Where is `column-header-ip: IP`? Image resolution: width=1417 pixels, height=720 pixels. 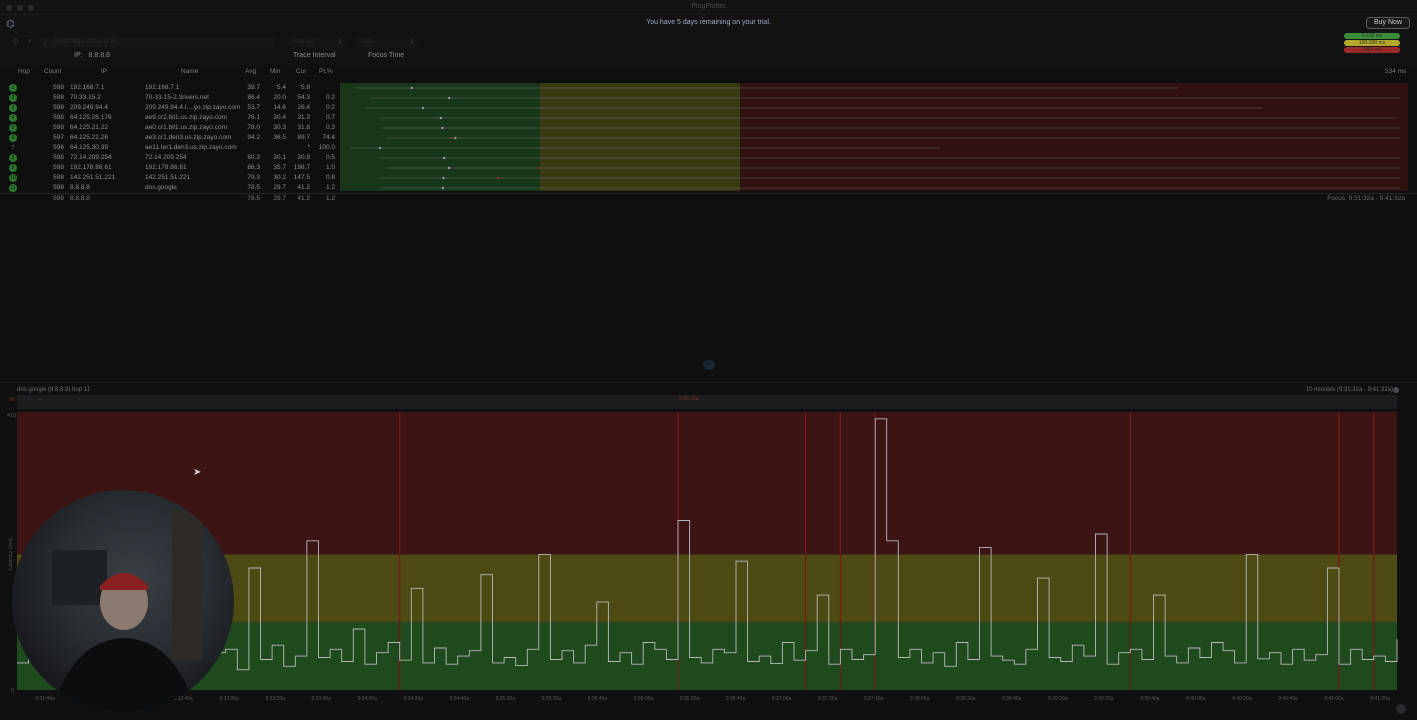 column-header-ip: IP is located at coordinates (104, 71).